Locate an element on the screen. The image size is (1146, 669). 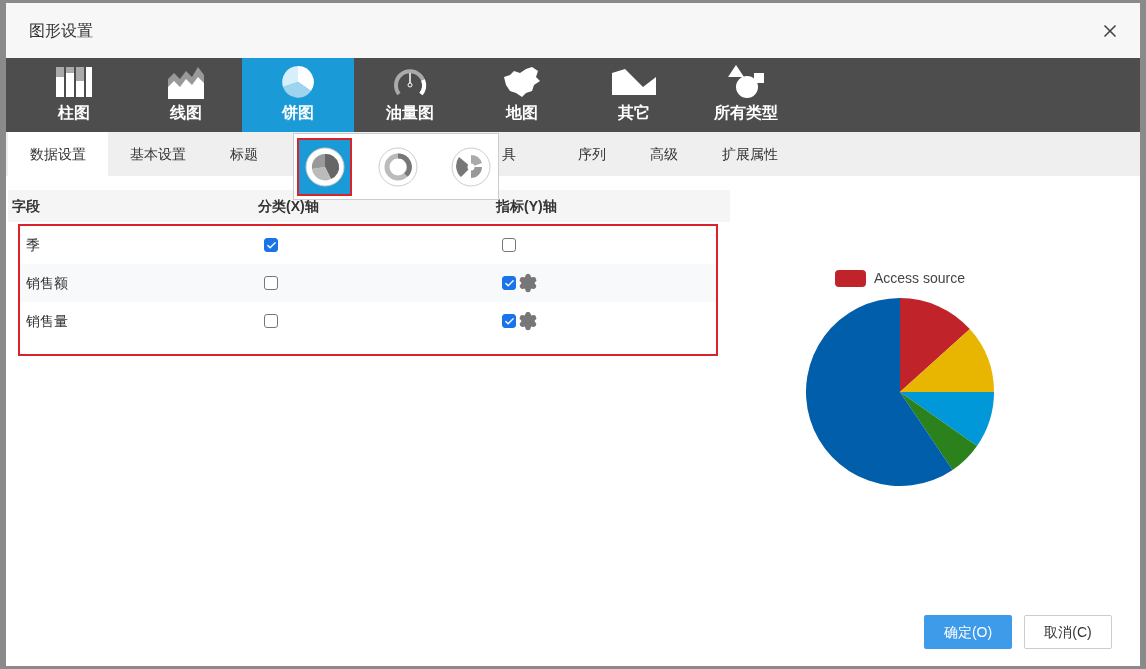
chart-type-tab: 所有类型 is located at coordinates (746, 95).